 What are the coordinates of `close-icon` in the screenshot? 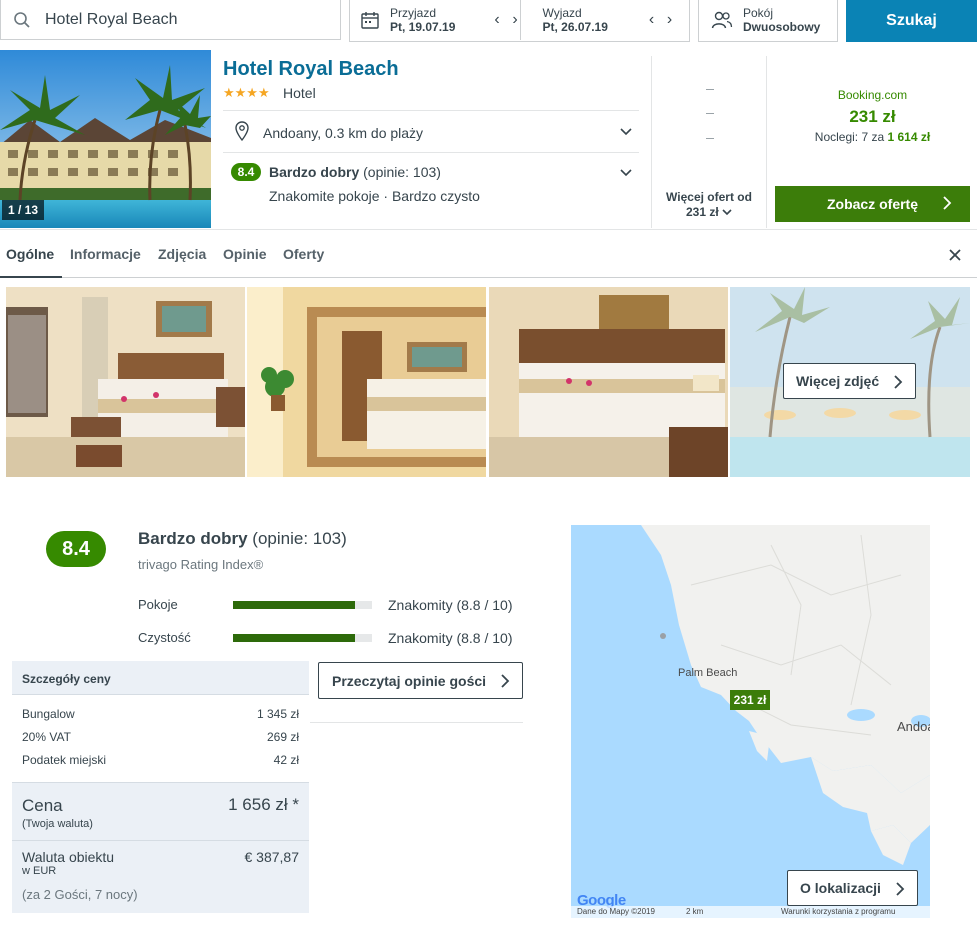 It's located at (955, 255).